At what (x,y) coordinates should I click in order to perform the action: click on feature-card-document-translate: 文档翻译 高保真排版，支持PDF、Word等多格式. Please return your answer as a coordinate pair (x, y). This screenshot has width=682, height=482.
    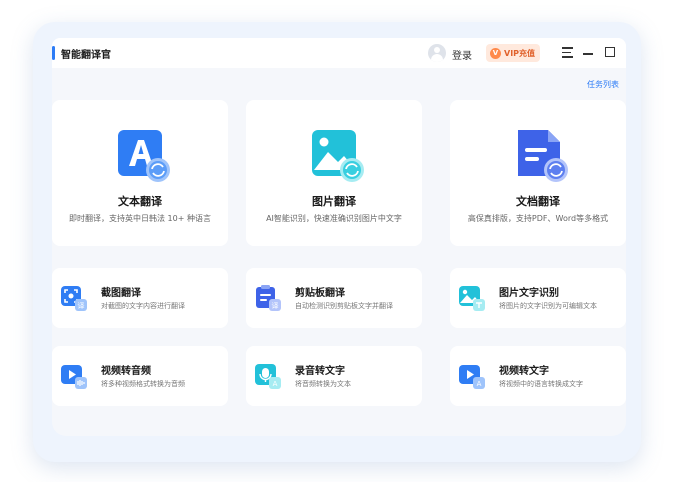
    Looking at the image, I should click on (538, 173).